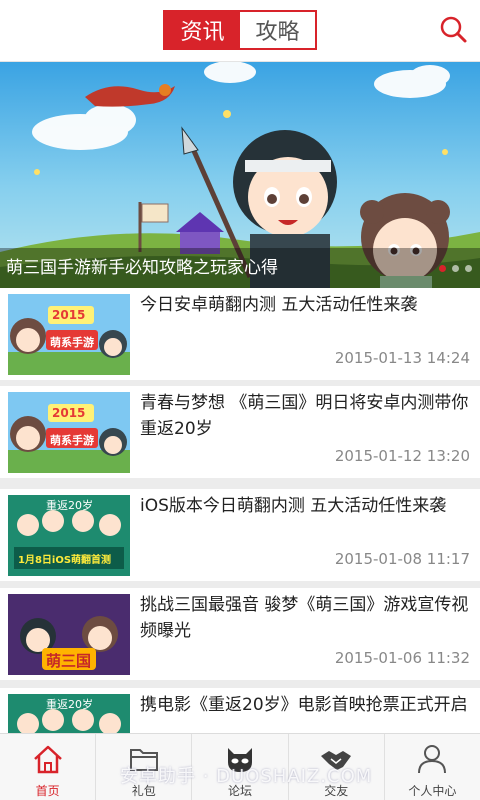 The image size is (480, 800). Describe the element at coordinates (432, 759) in the screenshot. I see `user-icon` at that location.